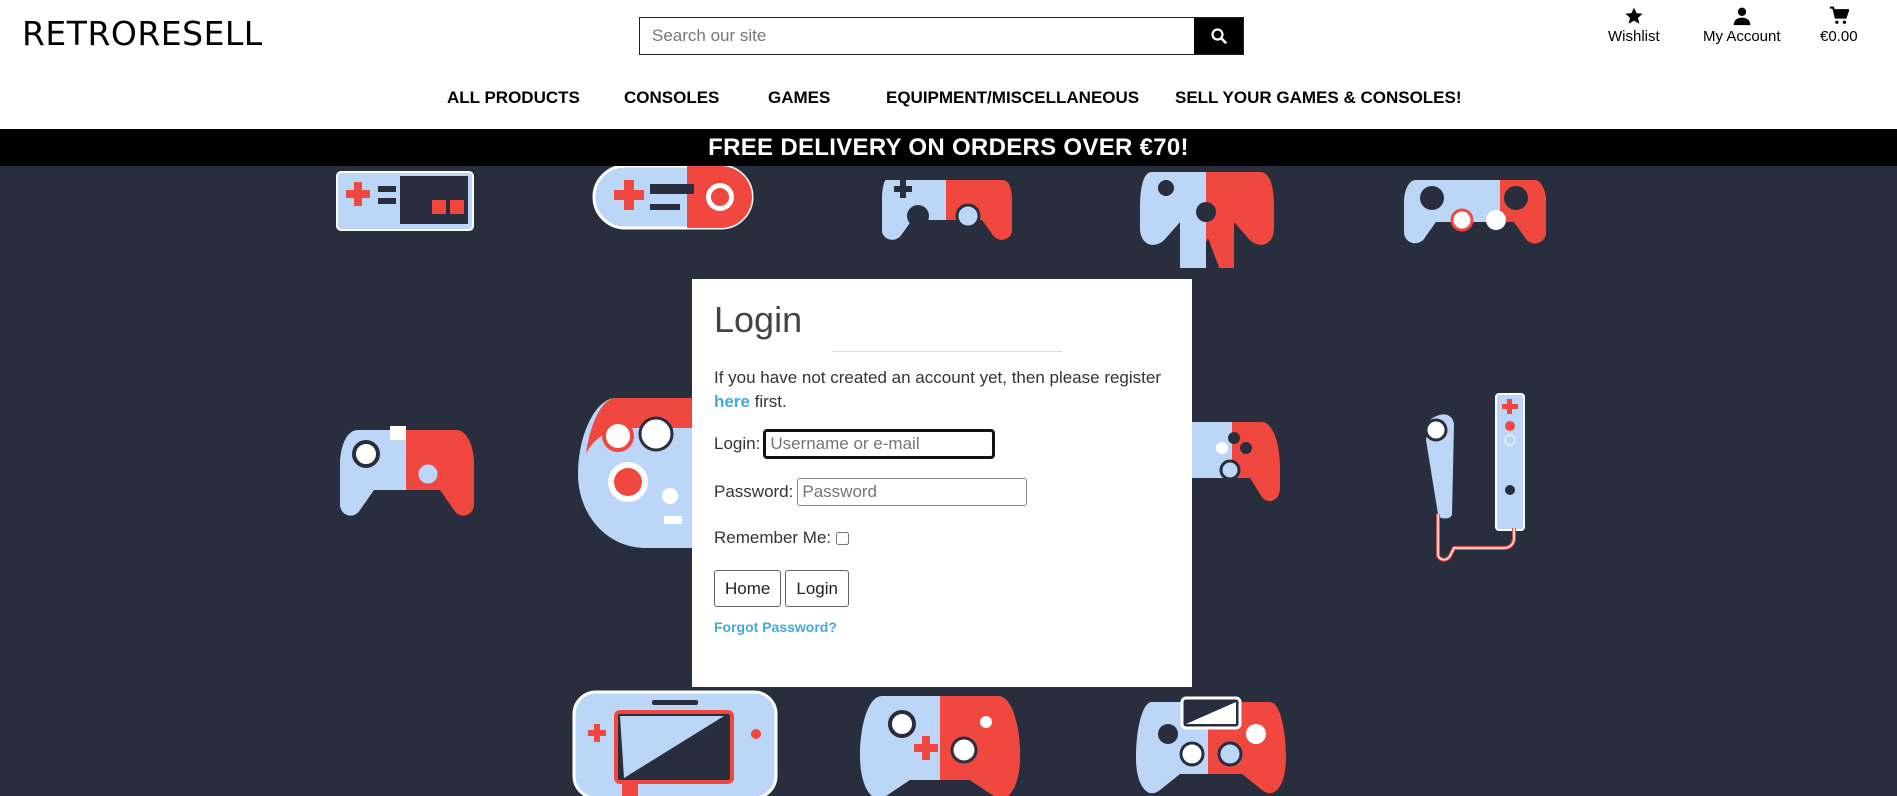 The image size is (1897, 796). Describe the element at coordinates (737, 443) in the screenshot. I see `login-label: Login:` at that location.